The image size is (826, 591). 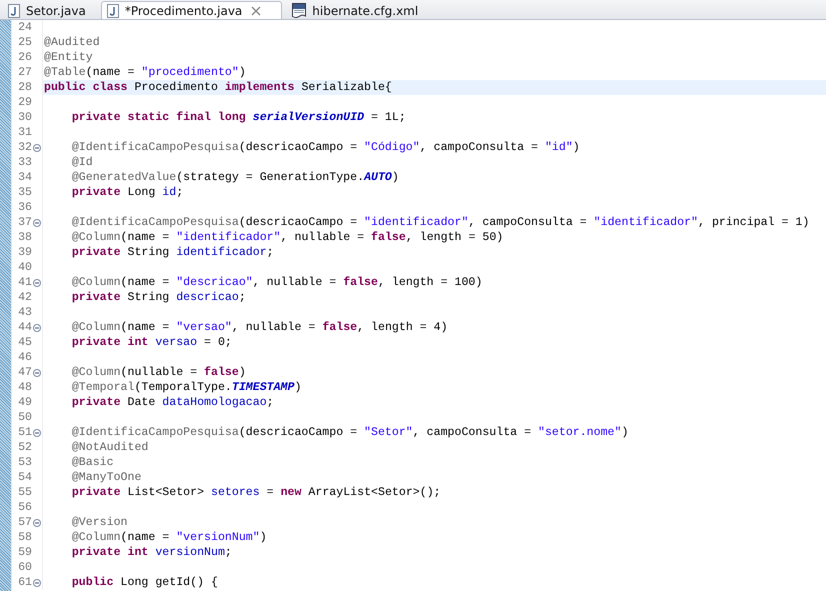 What do you see at coordinates (24, 537) in the screenshot?
I see `line-number: 58` at bounding box center [24, 537].